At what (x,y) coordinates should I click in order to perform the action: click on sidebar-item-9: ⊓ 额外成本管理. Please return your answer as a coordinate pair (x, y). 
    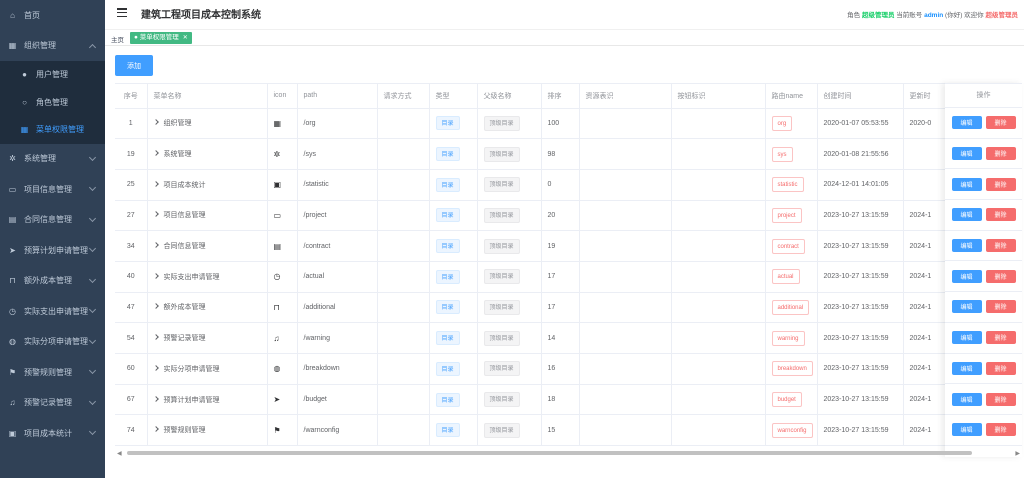
    Looking at the image, I should click on (52, 281).